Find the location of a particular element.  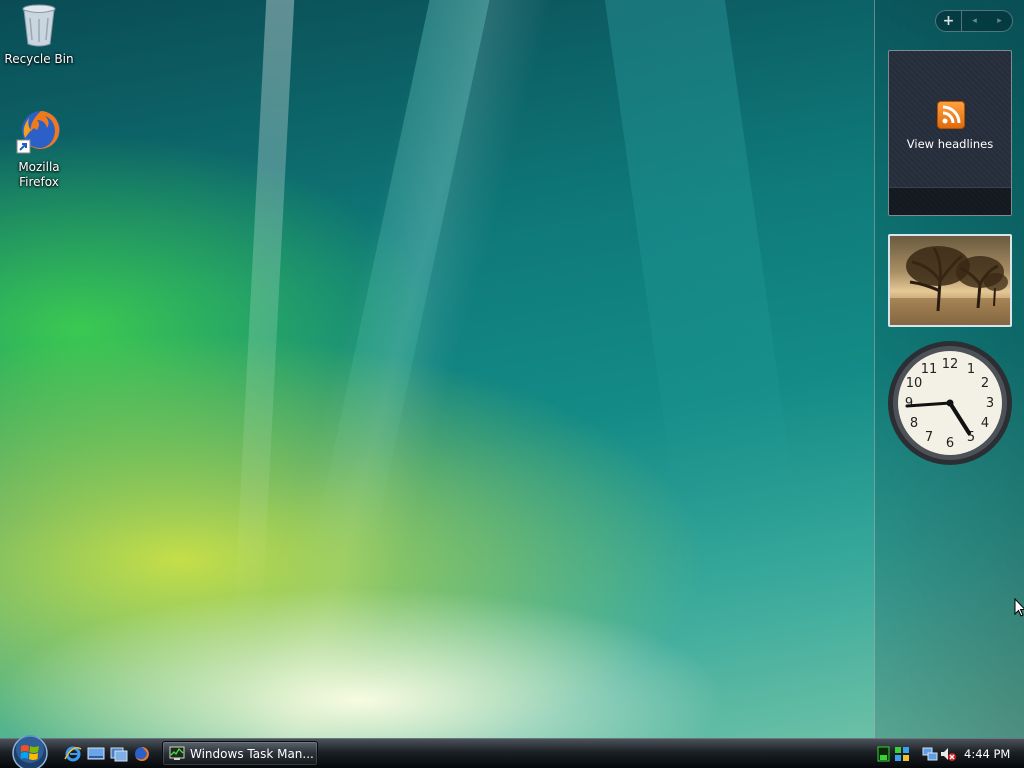

desktop-icon-firefox: Mozilla Firefox is located at coordinates (39, 149).